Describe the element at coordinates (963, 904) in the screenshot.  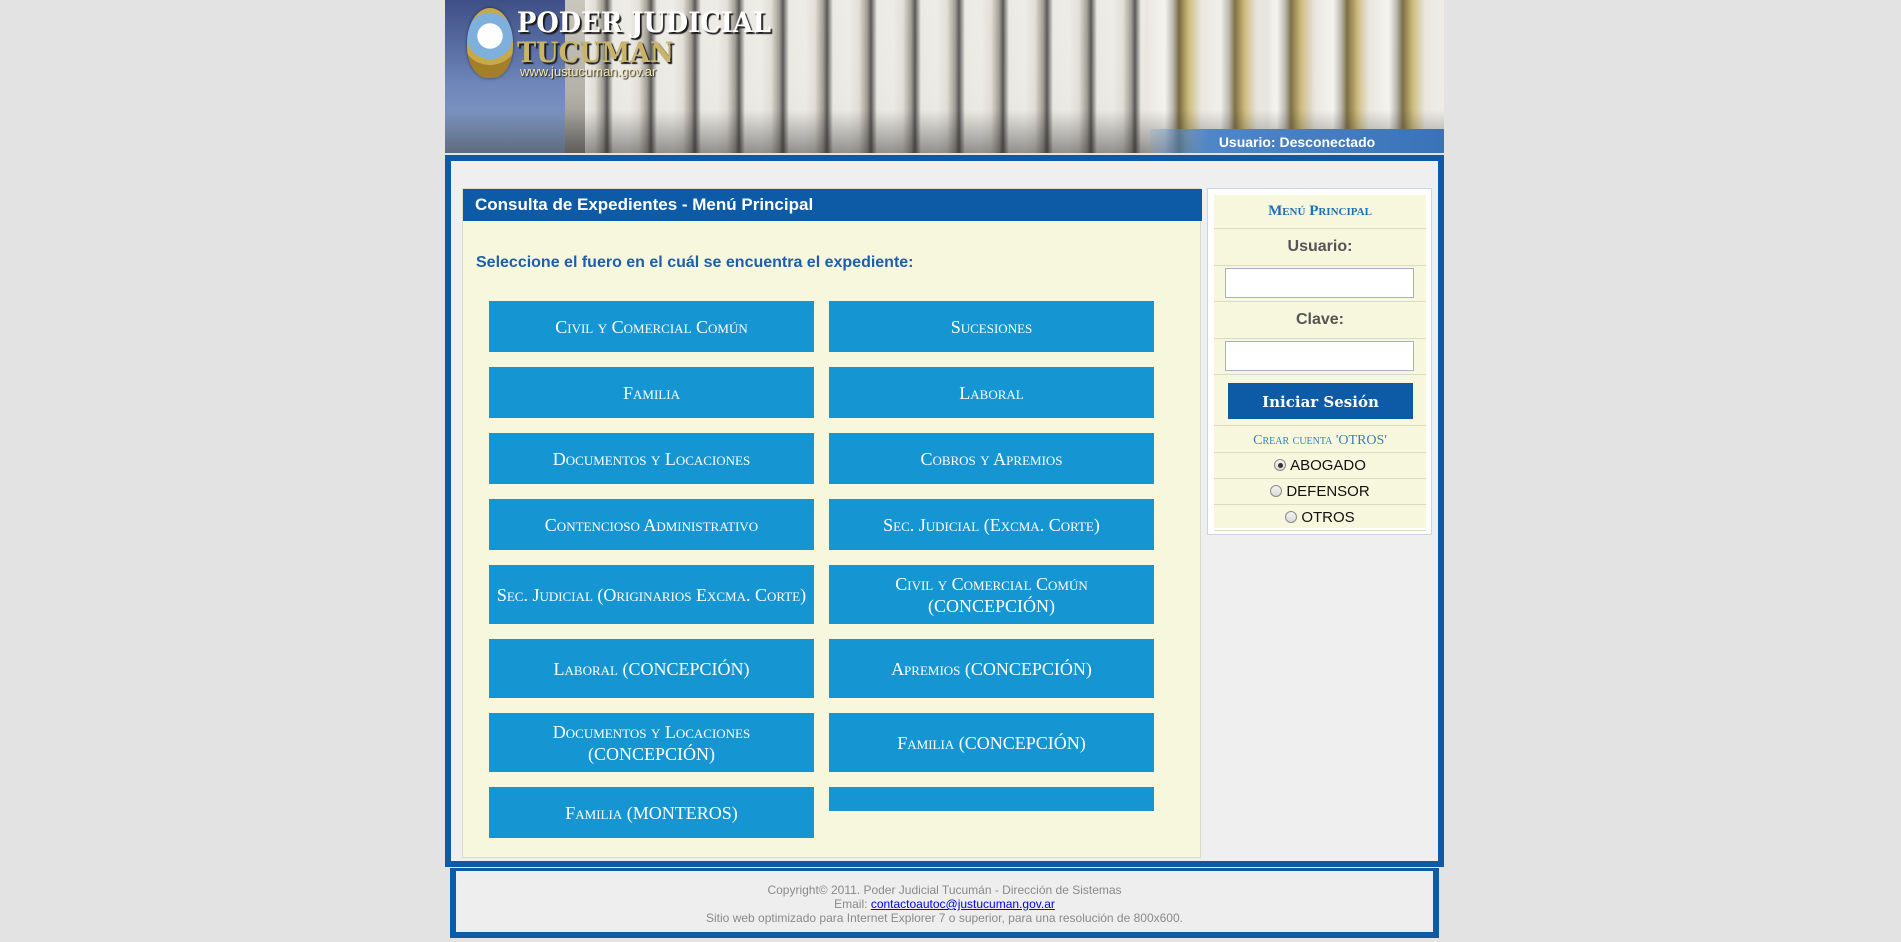
I see `email-link: contactoautoc@justucuman.gov.ar` at that location.